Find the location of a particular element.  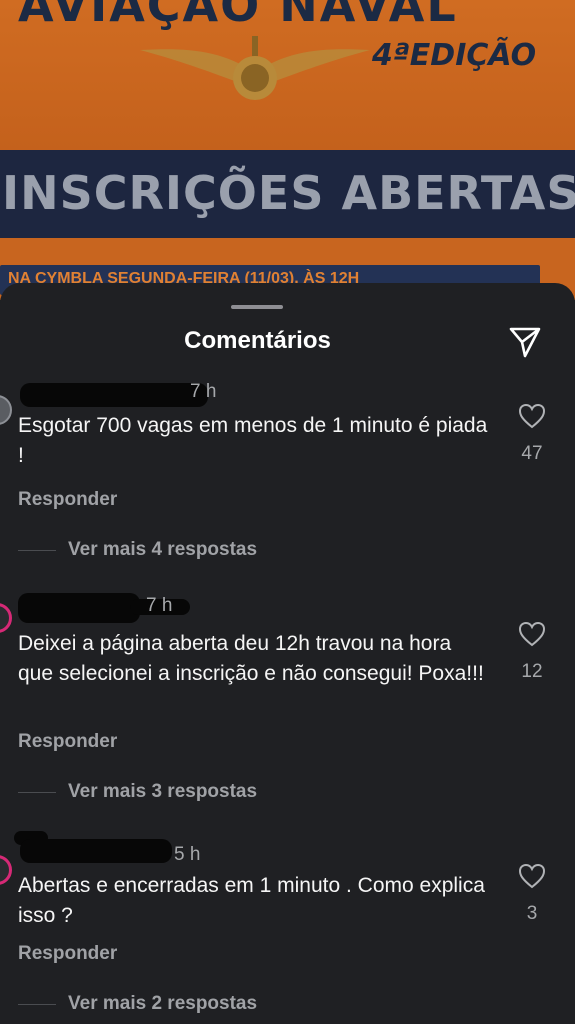

like-count: 47 is located at coordinates (532, 453).